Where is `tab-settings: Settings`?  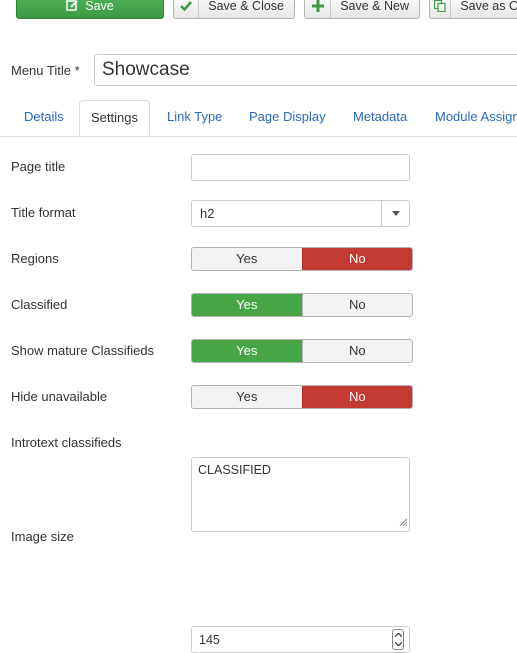 tab-settings: Settings is located at coordinates (114, 118).